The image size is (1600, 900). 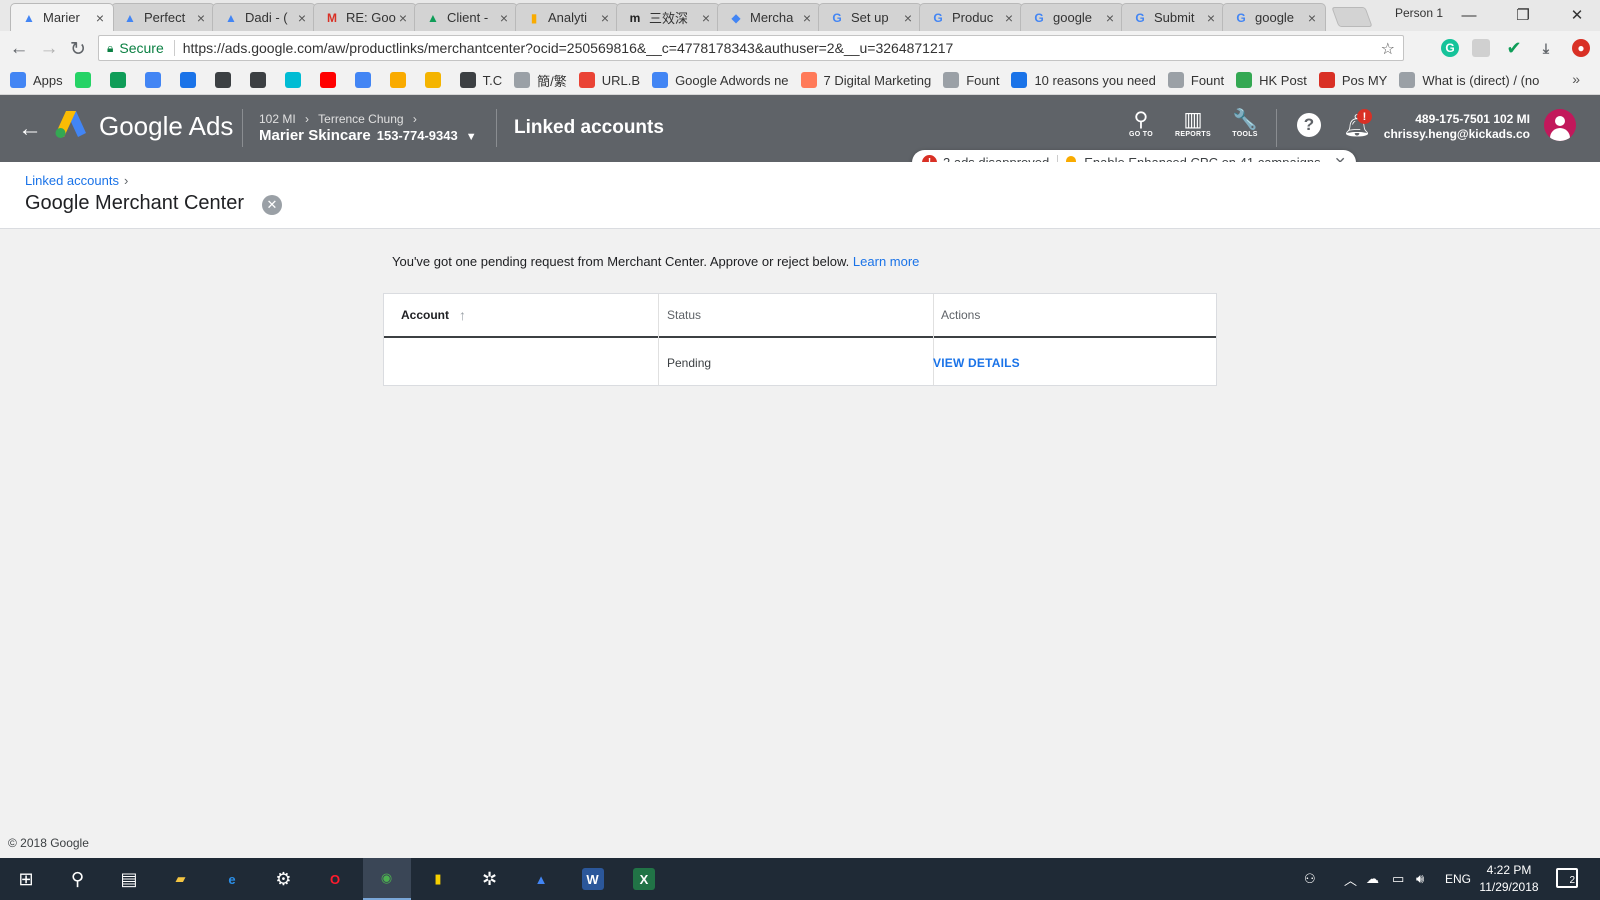 What do you see at coordinates (462, 315) in the screenshot?
I see `sort-arrow-up-icon: ↑` at bounding box center [462, 315].